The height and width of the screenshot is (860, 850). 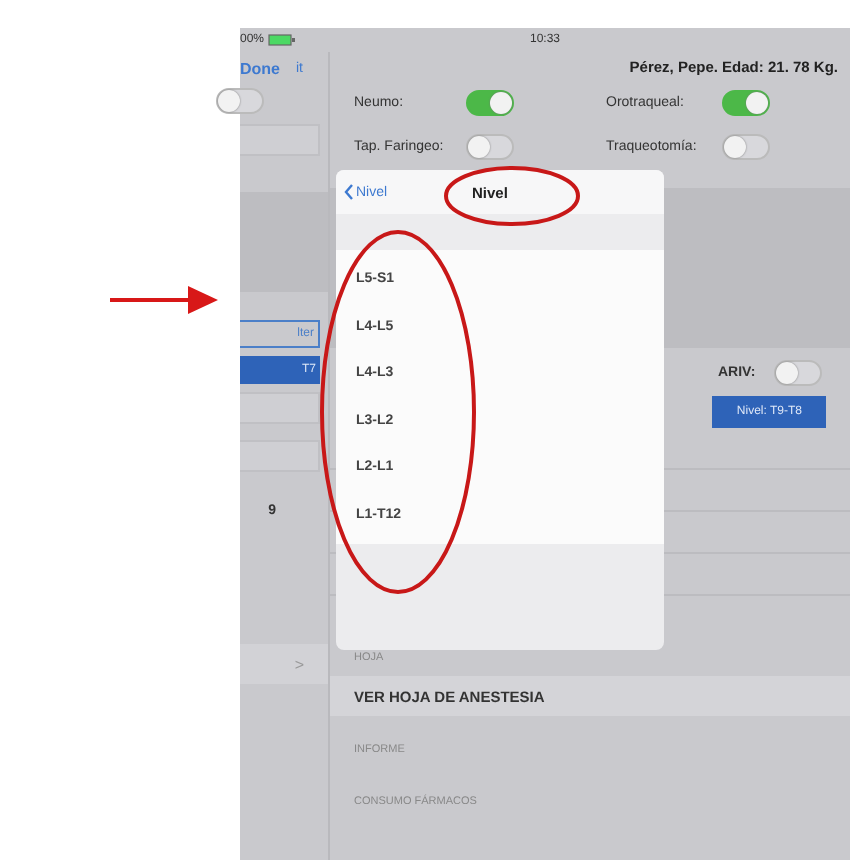 What do you see at coordinates (282, 40) in the screenshot?
I see `battery-icon` at bounding box center [282, 40].